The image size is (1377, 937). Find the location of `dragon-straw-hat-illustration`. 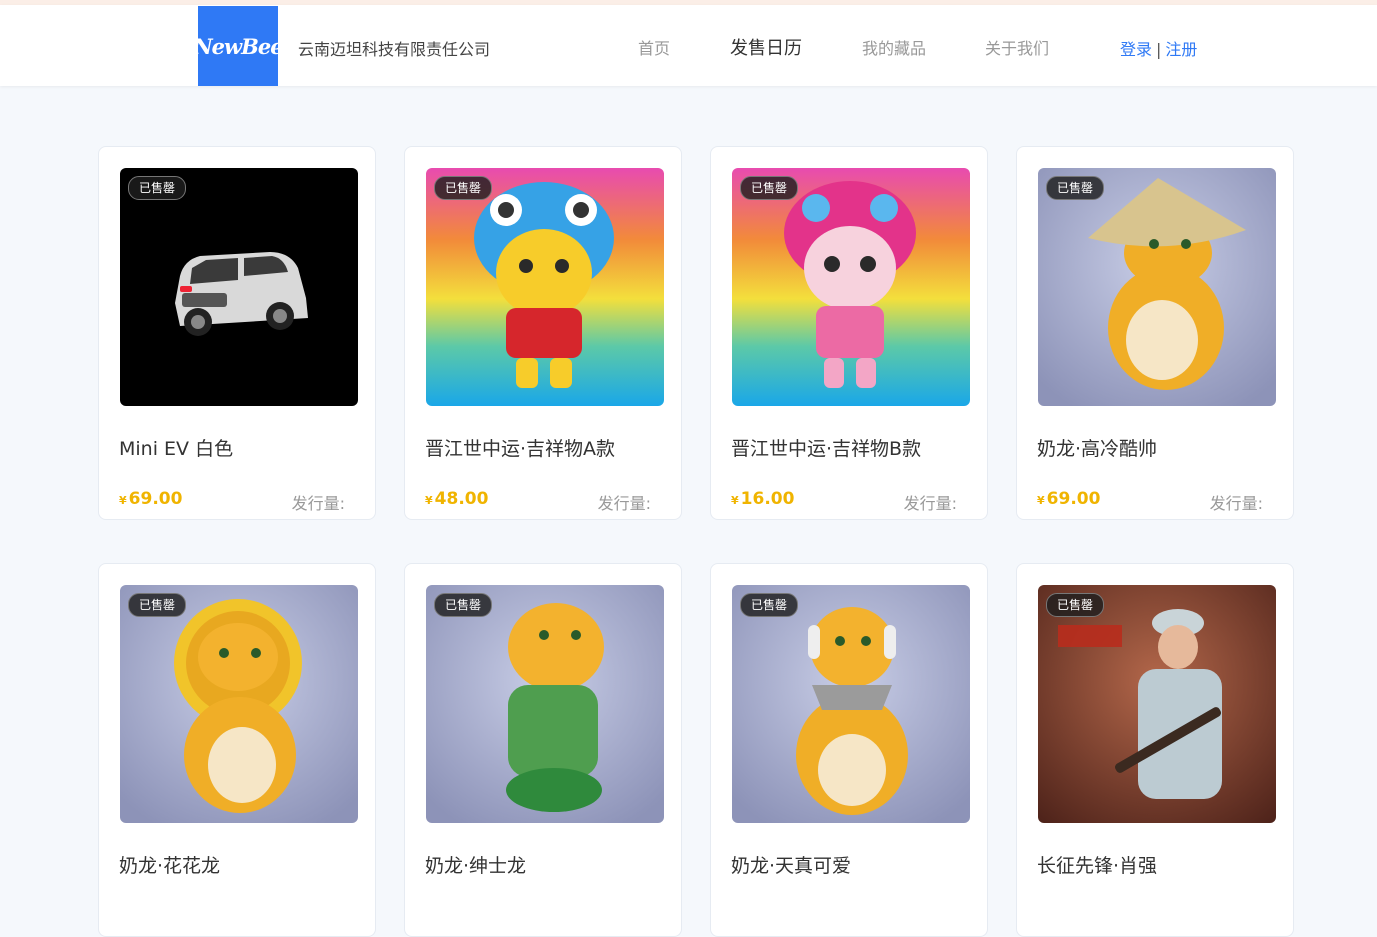

dragon-straw-hat-illustration is located at coordinates (1157, 287).